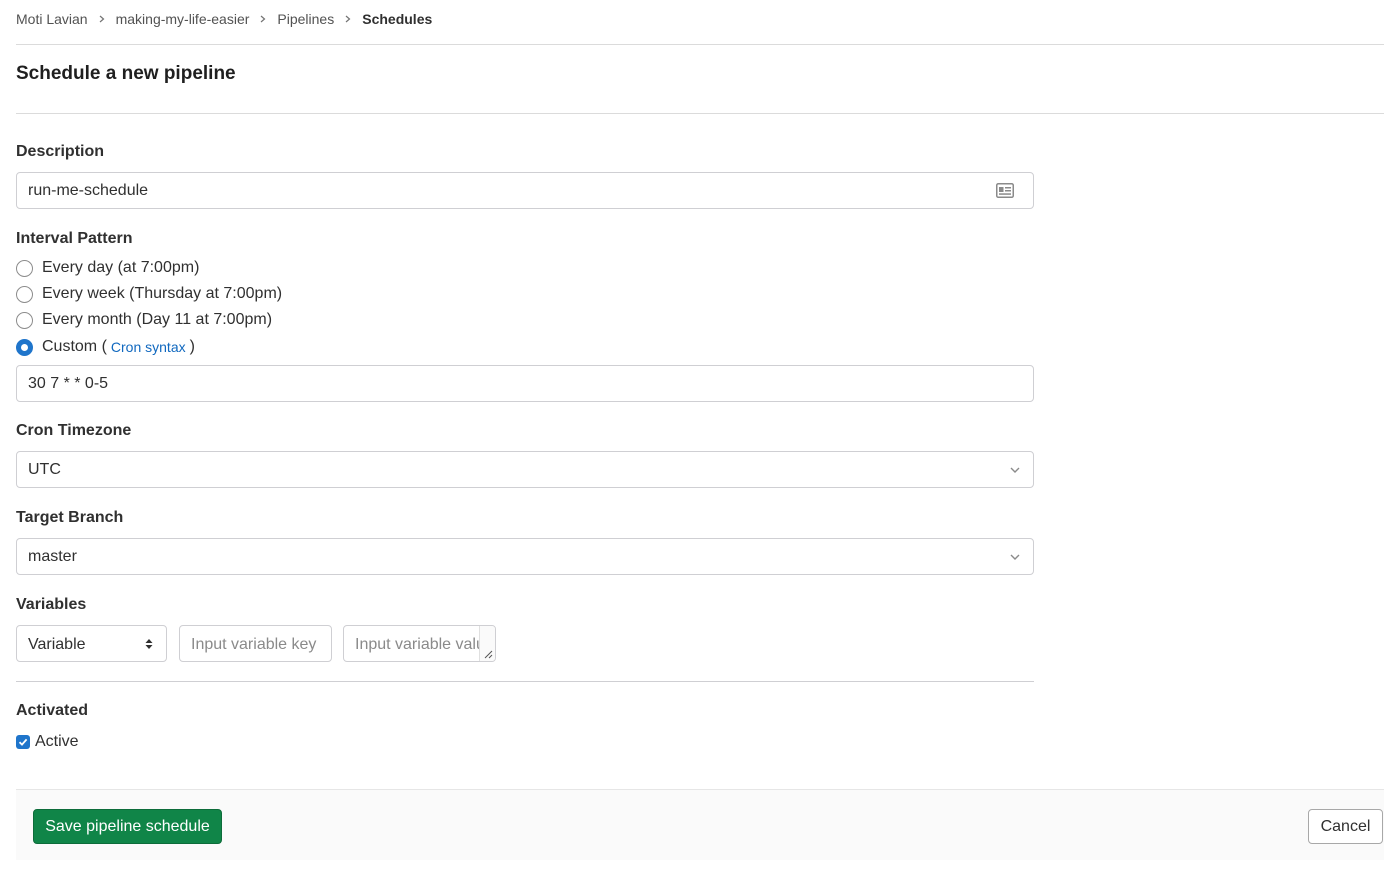 The height and width of the screenshot is (878, 1400). Describe the element at coordinates (162, 293) in the screenshot. I see `interval-option-label: Every week (Thursday at 7:00pm)` at that location.